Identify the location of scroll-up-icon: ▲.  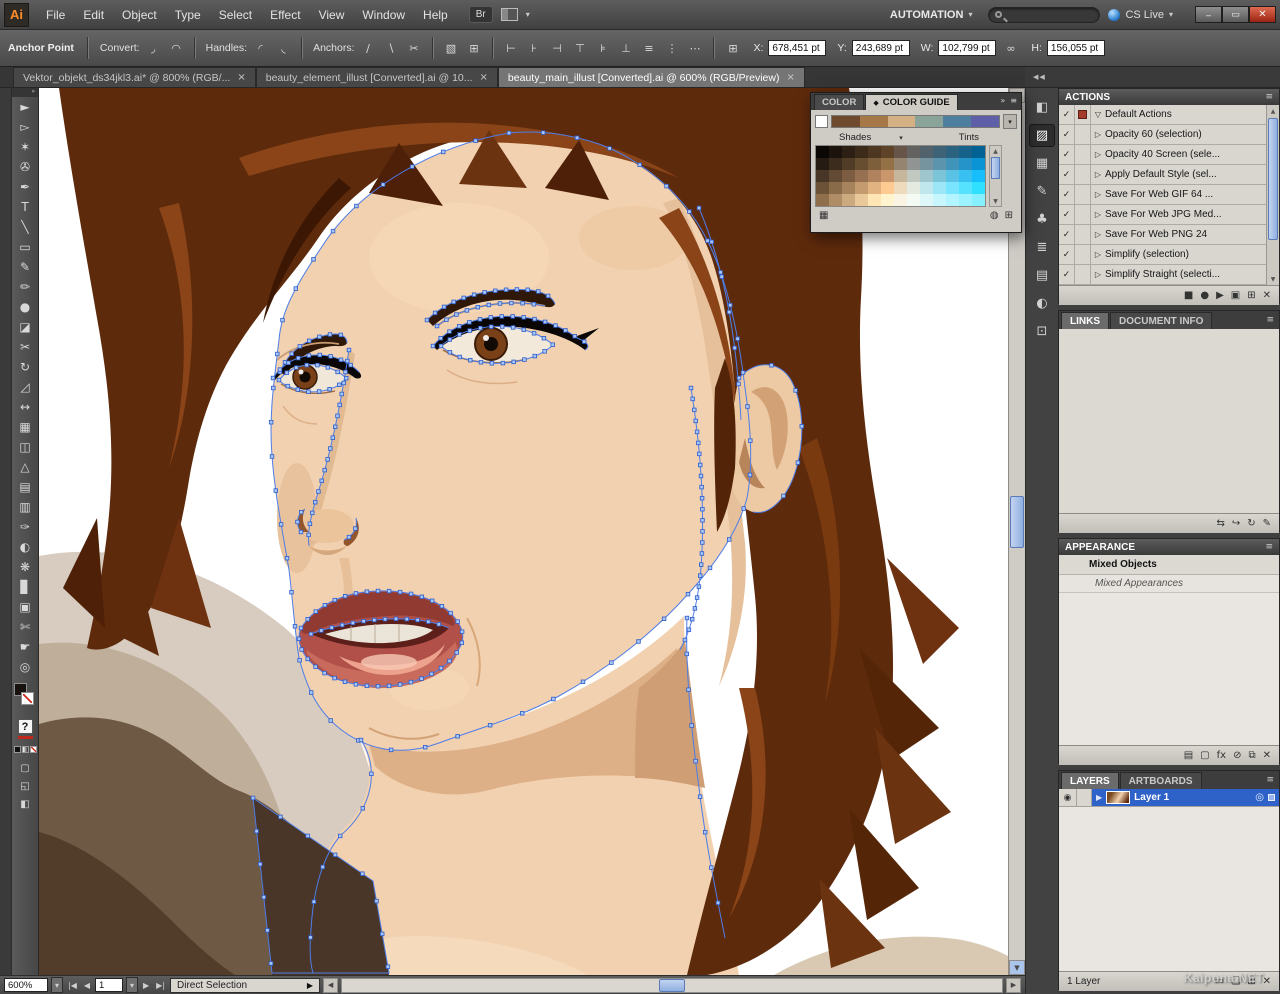
(995, 151).